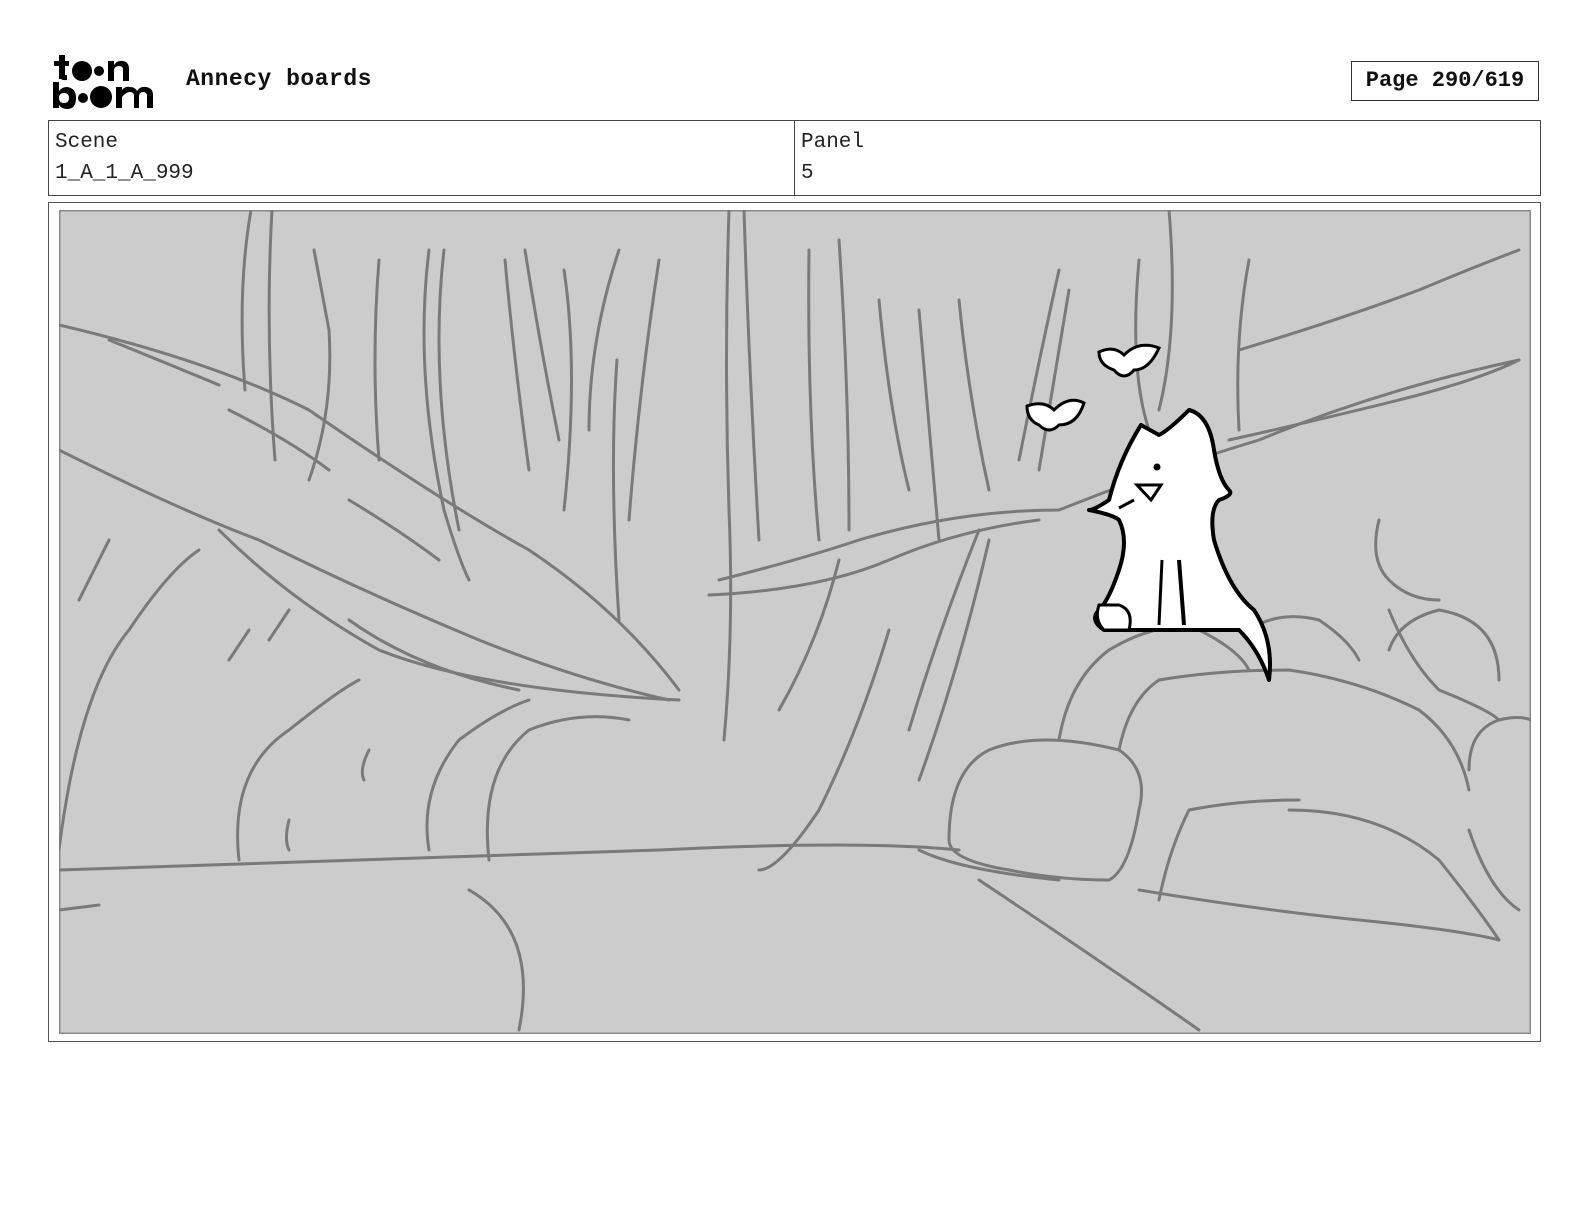  I want to click on toon-boom-logo-icon, so click(103, 82).